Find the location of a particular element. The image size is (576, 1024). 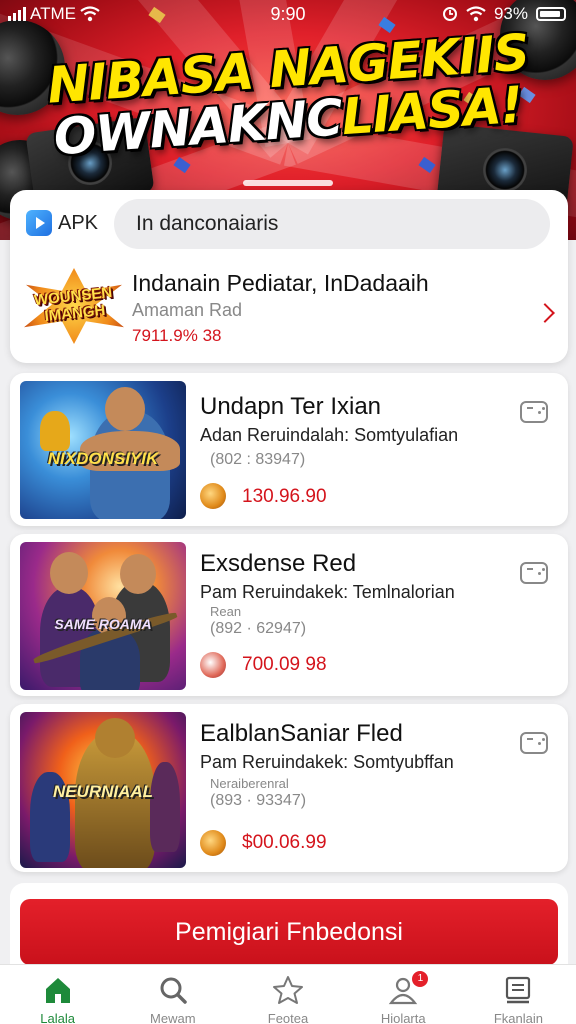

search-icon is located at coordinates (173, 990).